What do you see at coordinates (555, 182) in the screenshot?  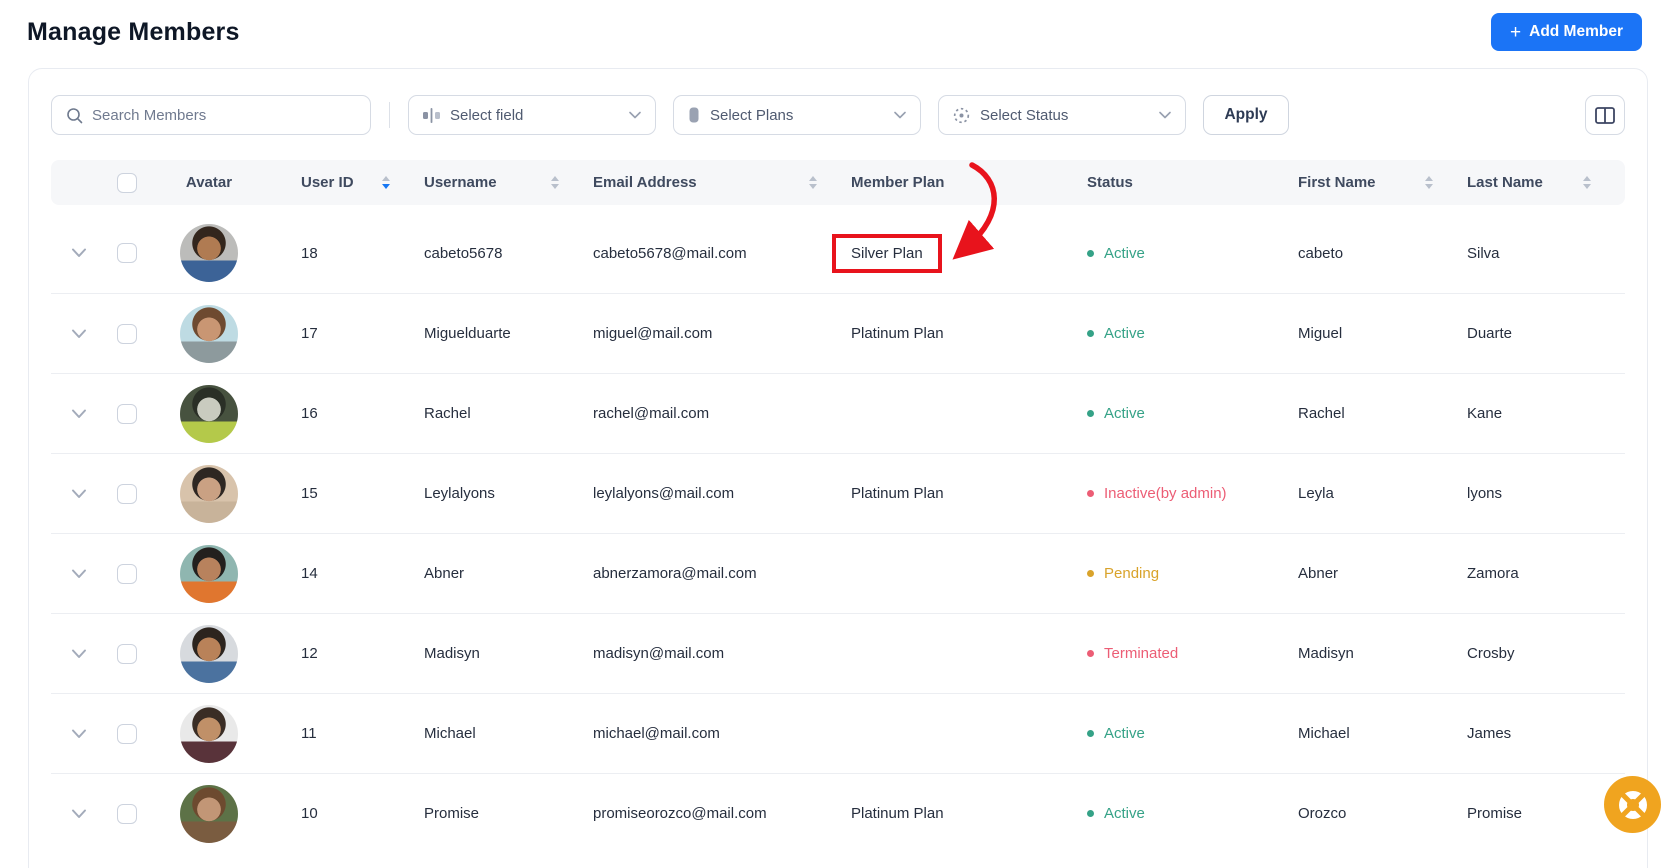 I see `sort-icon-username` at bounding box center [555, 182].